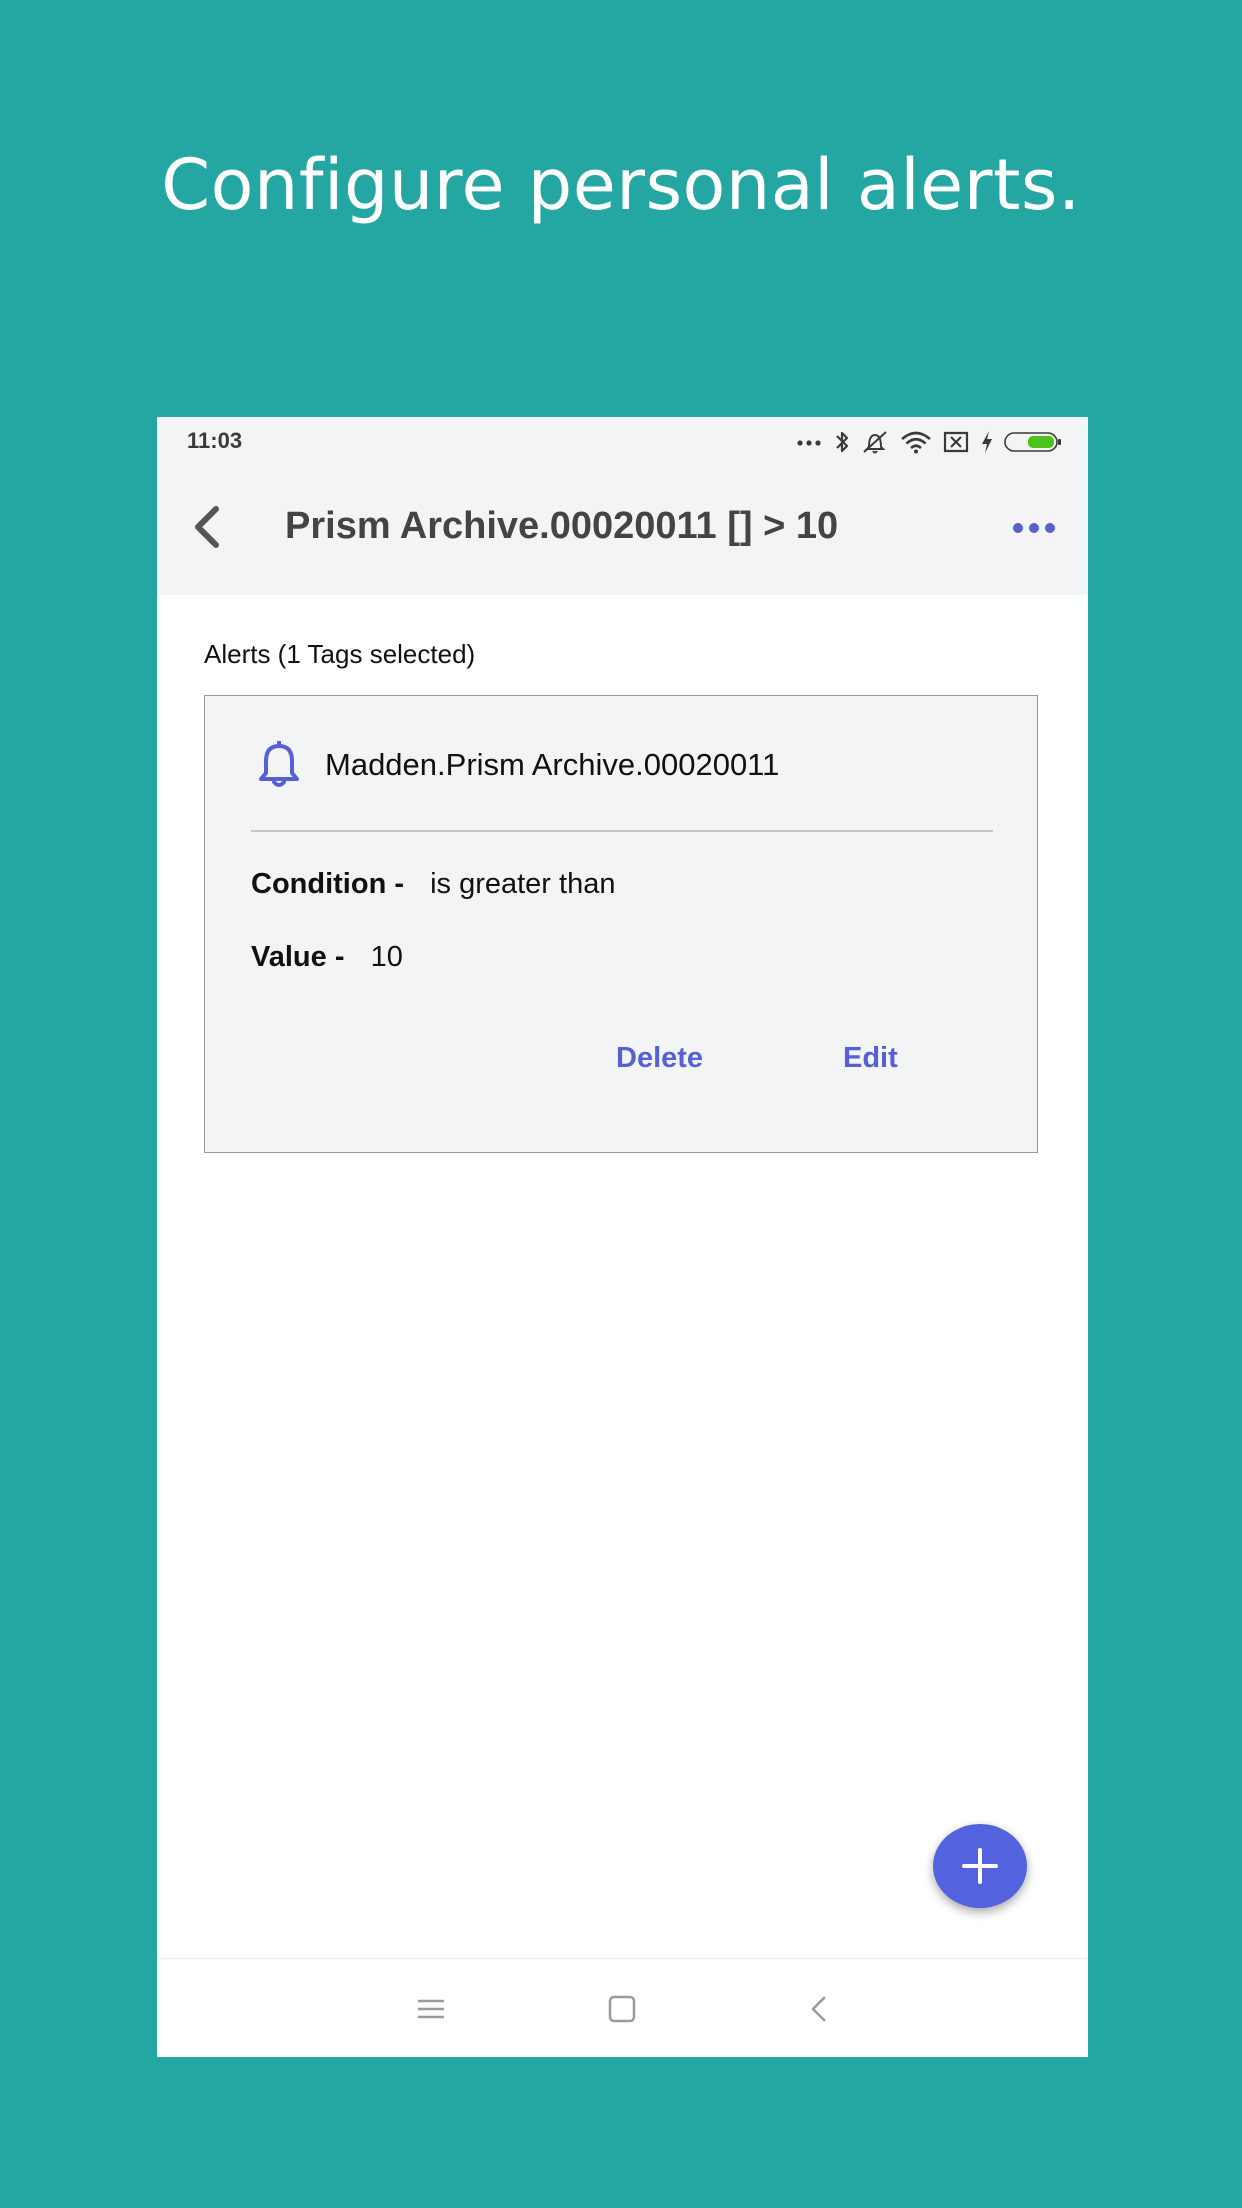 Image resolution: width=1242 pixels, height=2208 pixels. Describe the element at coordinates (622, 442) in the screenshot. I see `status-bar: 11:03` at that location.